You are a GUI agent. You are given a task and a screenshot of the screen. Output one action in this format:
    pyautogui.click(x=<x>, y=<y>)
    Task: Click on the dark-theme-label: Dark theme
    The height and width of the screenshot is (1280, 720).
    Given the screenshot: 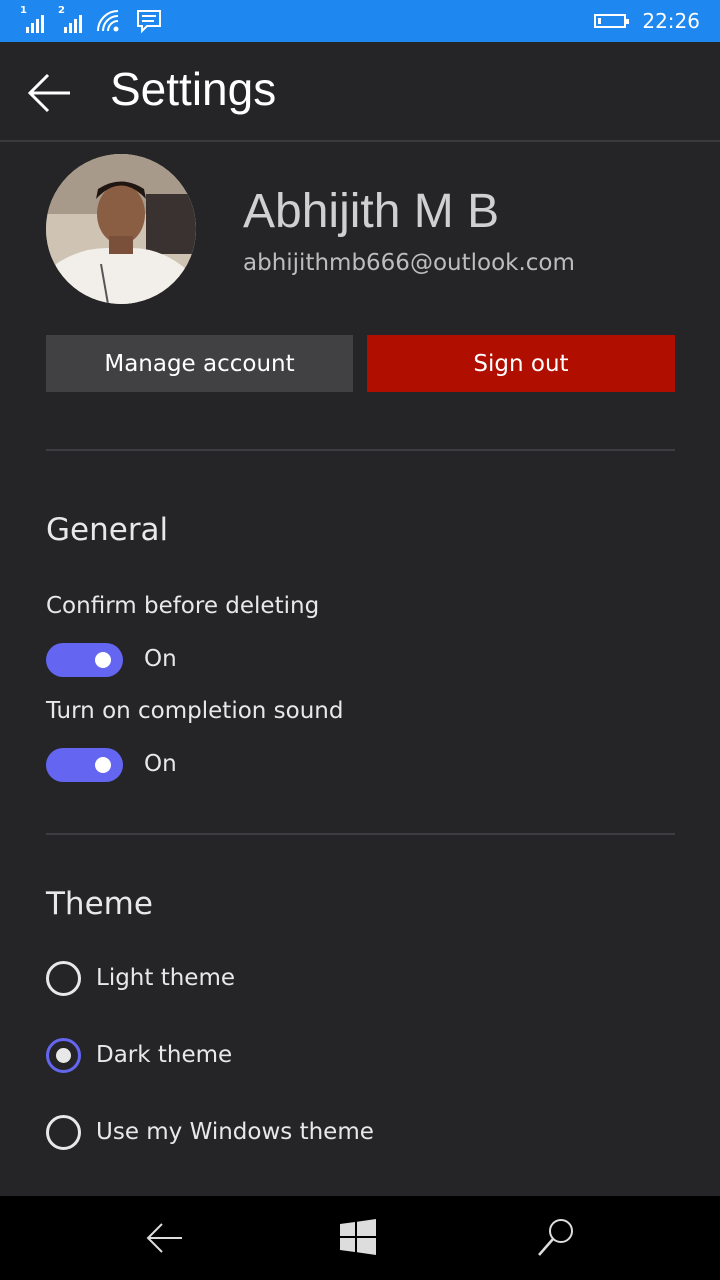 What is the action you would take?
    pyautogui.click(x=164, y=1055)
    